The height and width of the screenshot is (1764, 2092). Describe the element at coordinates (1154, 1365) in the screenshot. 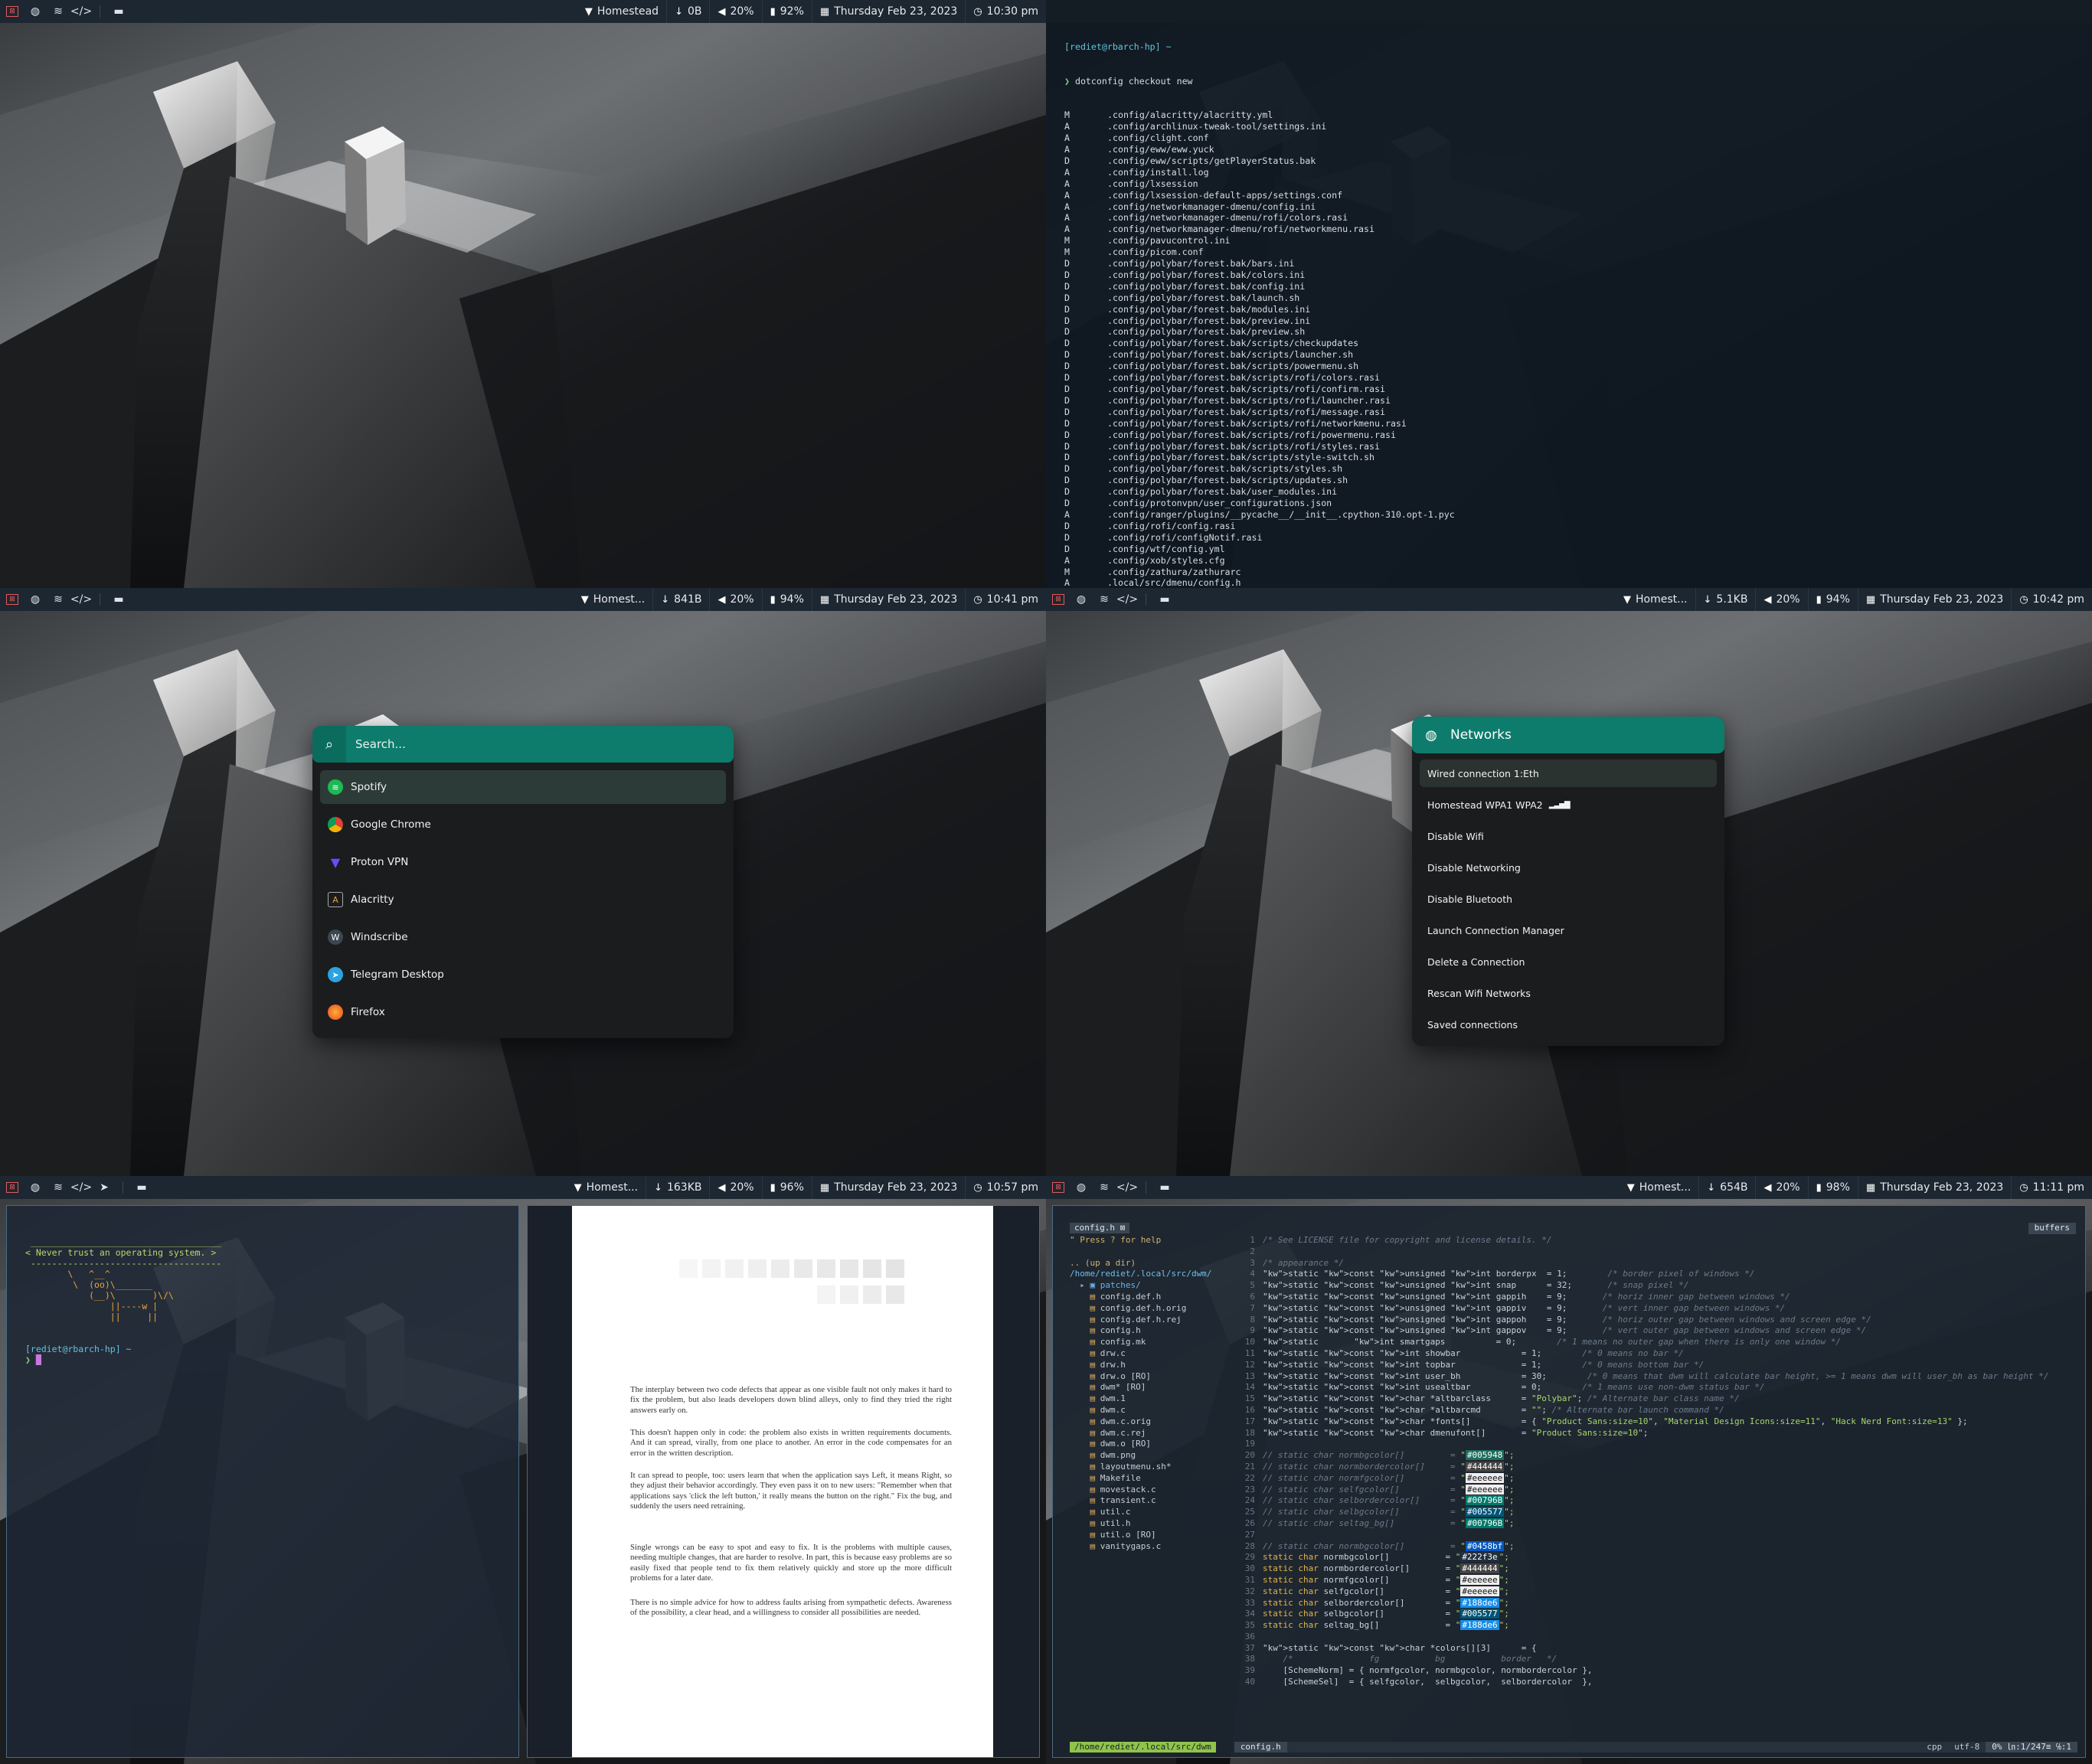

I see `tree-item: ▤ drw.h` at that location.